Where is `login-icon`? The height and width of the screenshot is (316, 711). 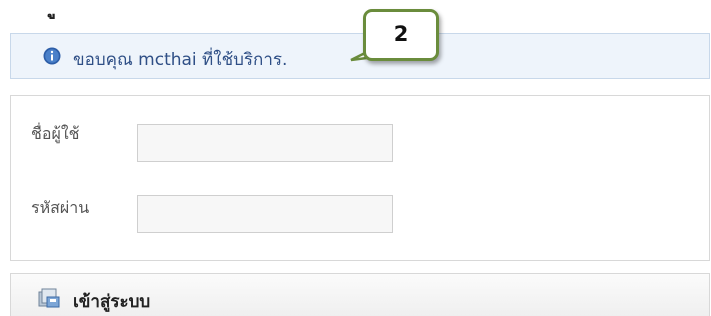
login-icon is located at coordinates (49, 298).